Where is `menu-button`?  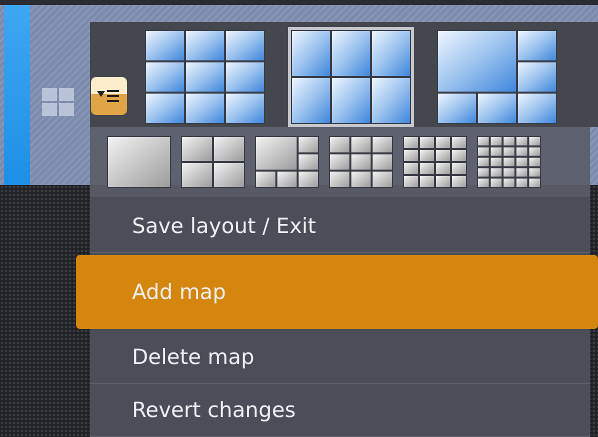
menu-button is located at coordinates (109, 96).